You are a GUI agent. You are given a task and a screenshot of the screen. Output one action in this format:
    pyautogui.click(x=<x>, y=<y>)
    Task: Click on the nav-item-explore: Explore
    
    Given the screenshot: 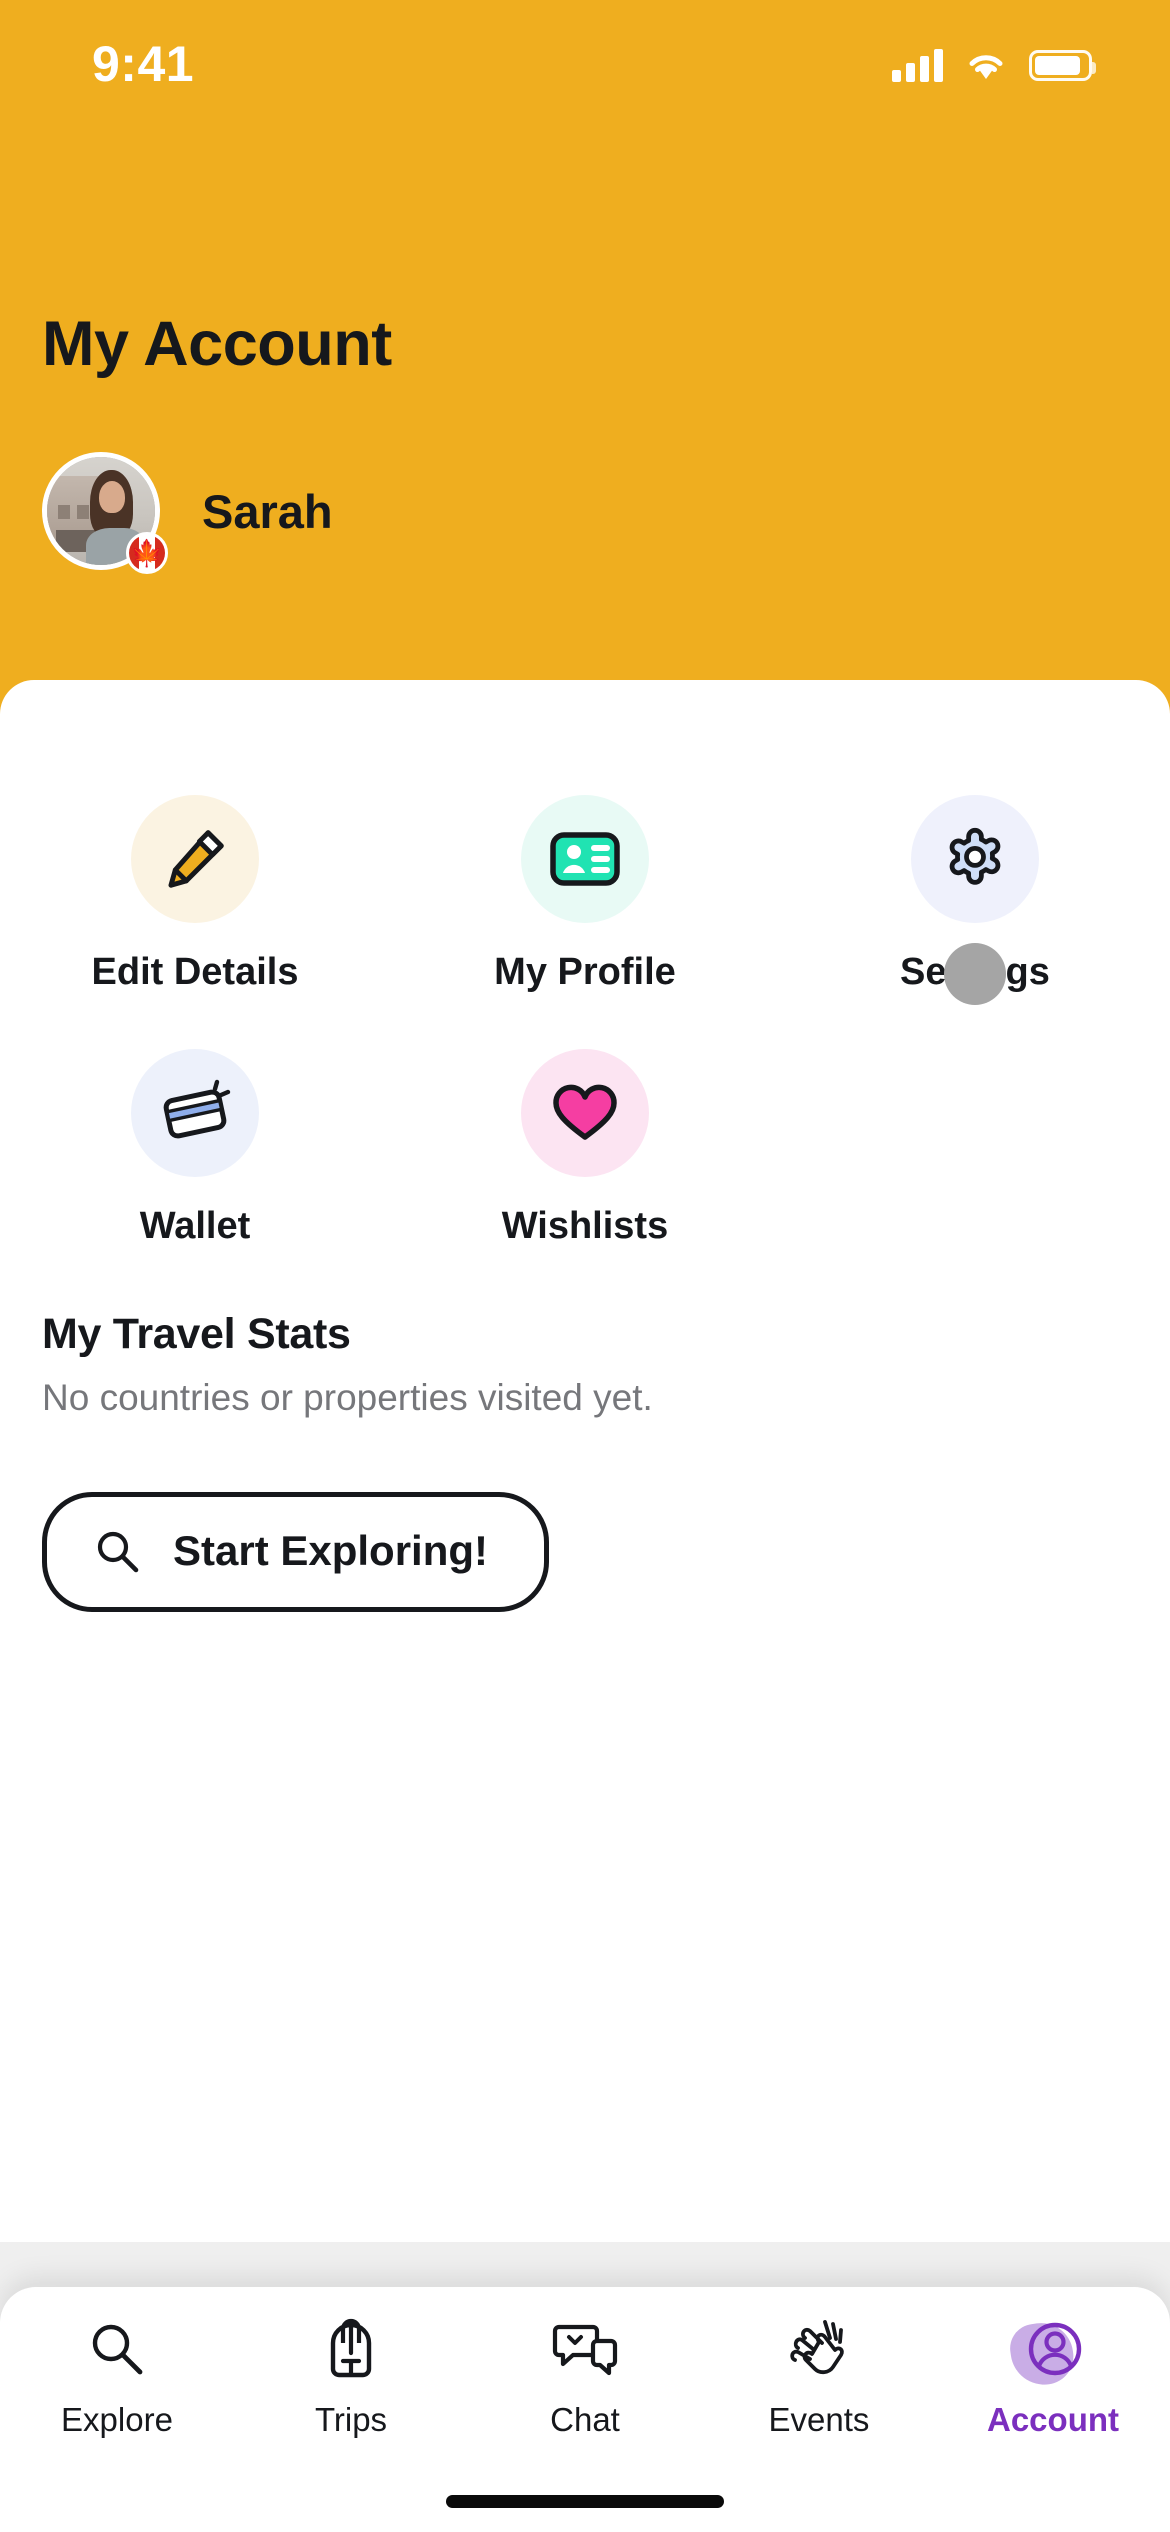 What is the action you would take?
    pyautogui.click(x=117, y=2377)
    